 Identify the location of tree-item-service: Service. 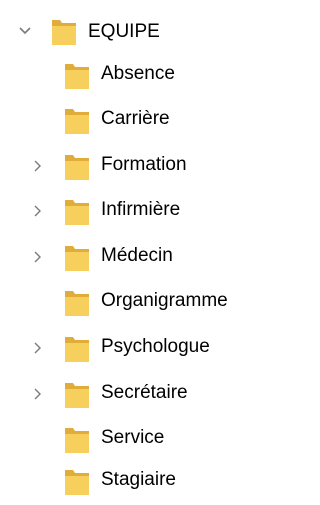
(131, 441).